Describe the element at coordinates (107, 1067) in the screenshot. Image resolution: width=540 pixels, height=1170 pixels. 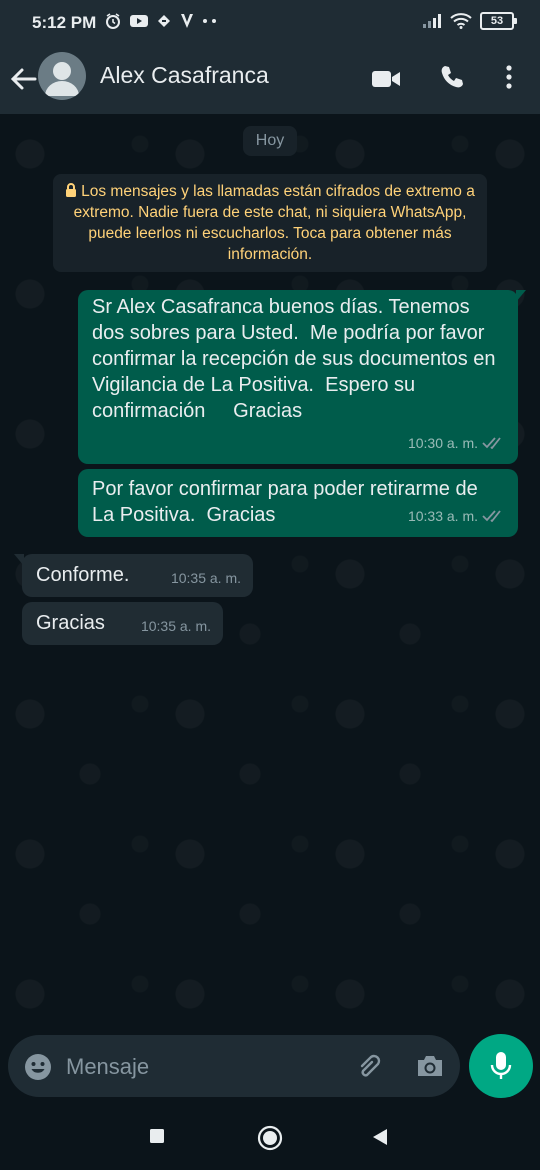
I see `message-input: Mensaje` at that location.